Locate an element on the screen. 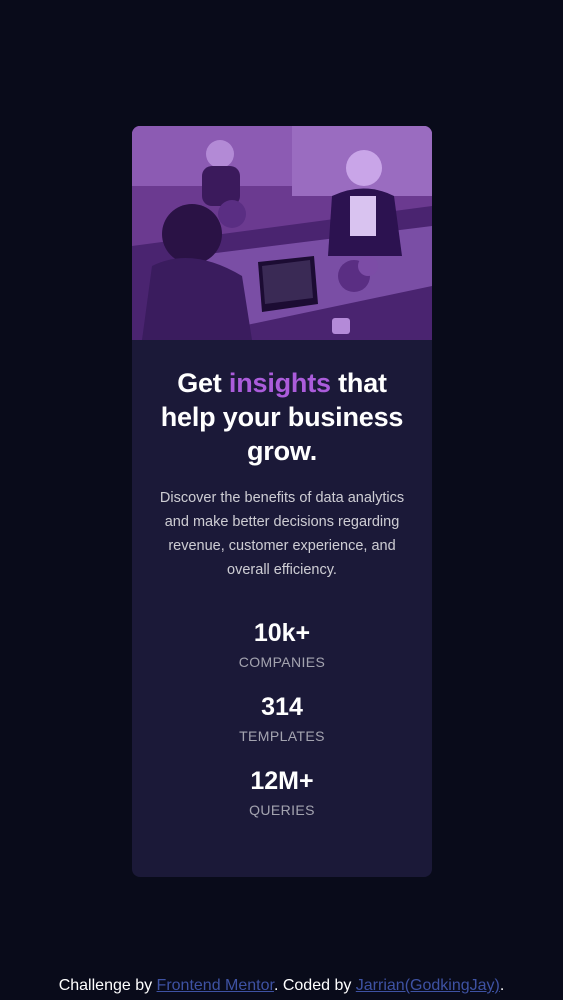 The height and width of the screenshot is (1000, 563). stat-label: Queries is located at coordinates (282, 810).